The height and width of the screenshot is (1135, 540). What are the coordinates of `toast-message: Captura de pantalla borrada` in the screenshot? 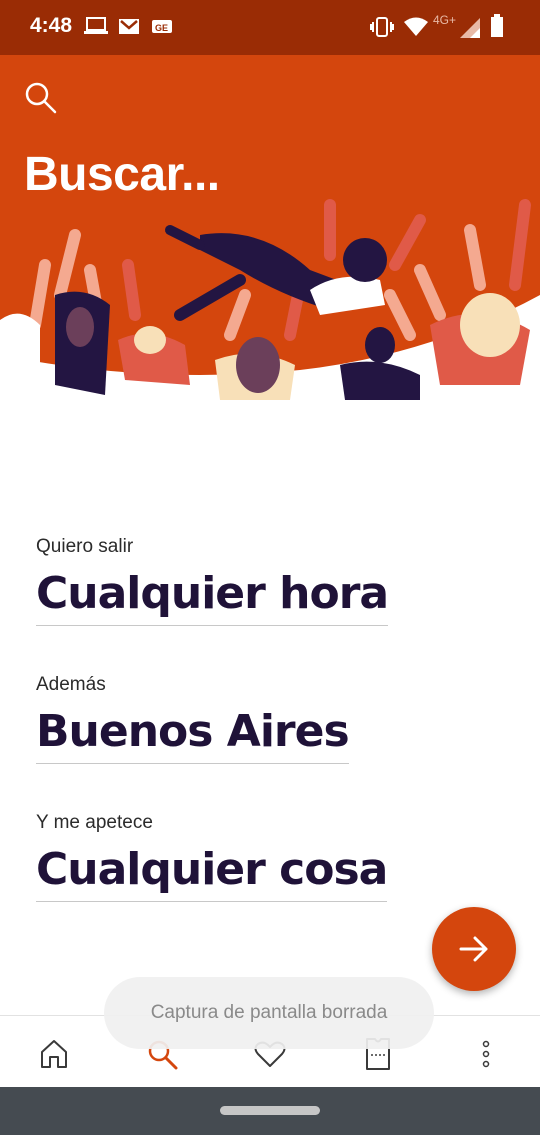 It's located at (269, 1013).